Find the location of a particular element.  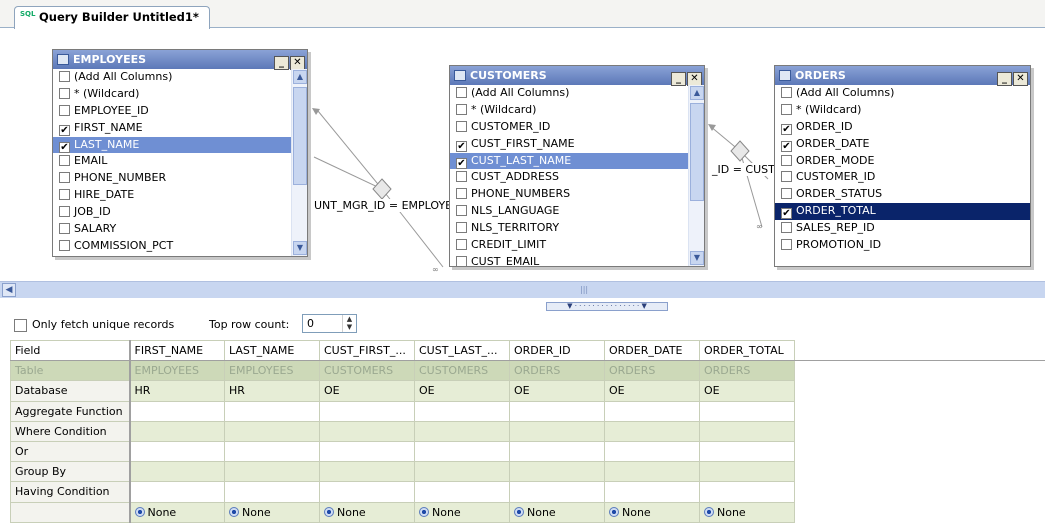

column-row: ✔LAST_NAME is located at coordinates (172, 145).